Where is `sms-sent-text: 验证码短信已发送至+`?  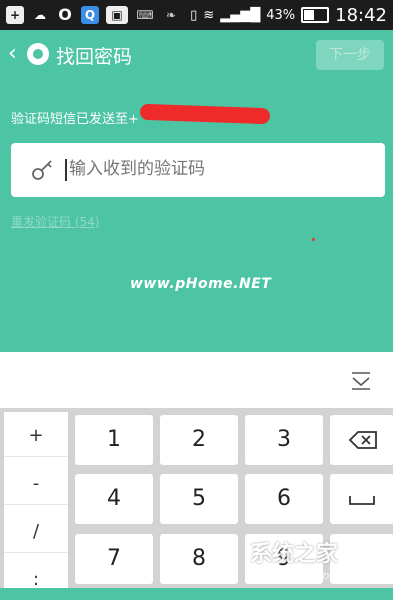 sms-sent-text: 验证码短信已发送至+ is located at coordinates (75, 119).